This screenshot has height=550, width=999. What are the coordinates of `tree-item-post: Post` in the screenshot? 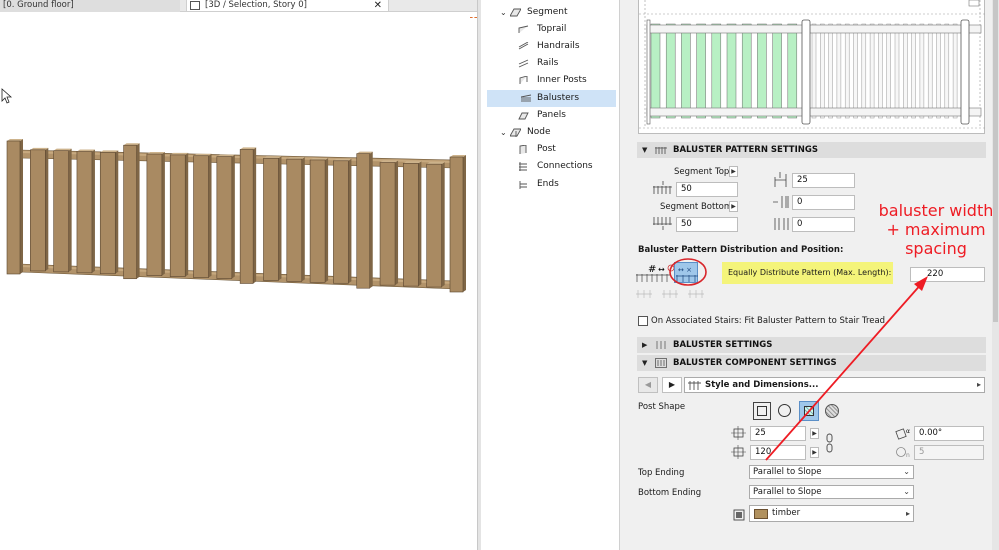 It's located at (549, 149).